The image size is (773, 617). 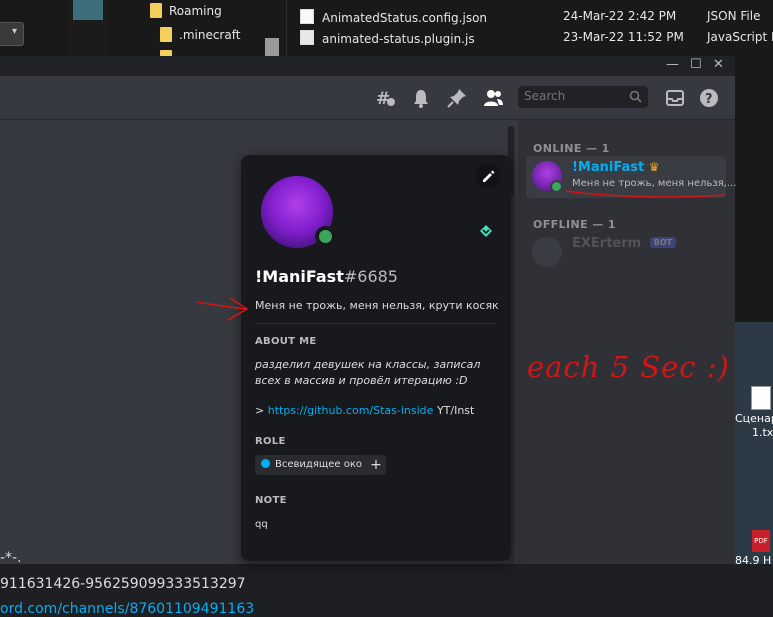 What do you see at coordinates (326, 276) in the screenshot?
I see `profile-username: !ManiFast#6685` at bounding box center [326, 276].